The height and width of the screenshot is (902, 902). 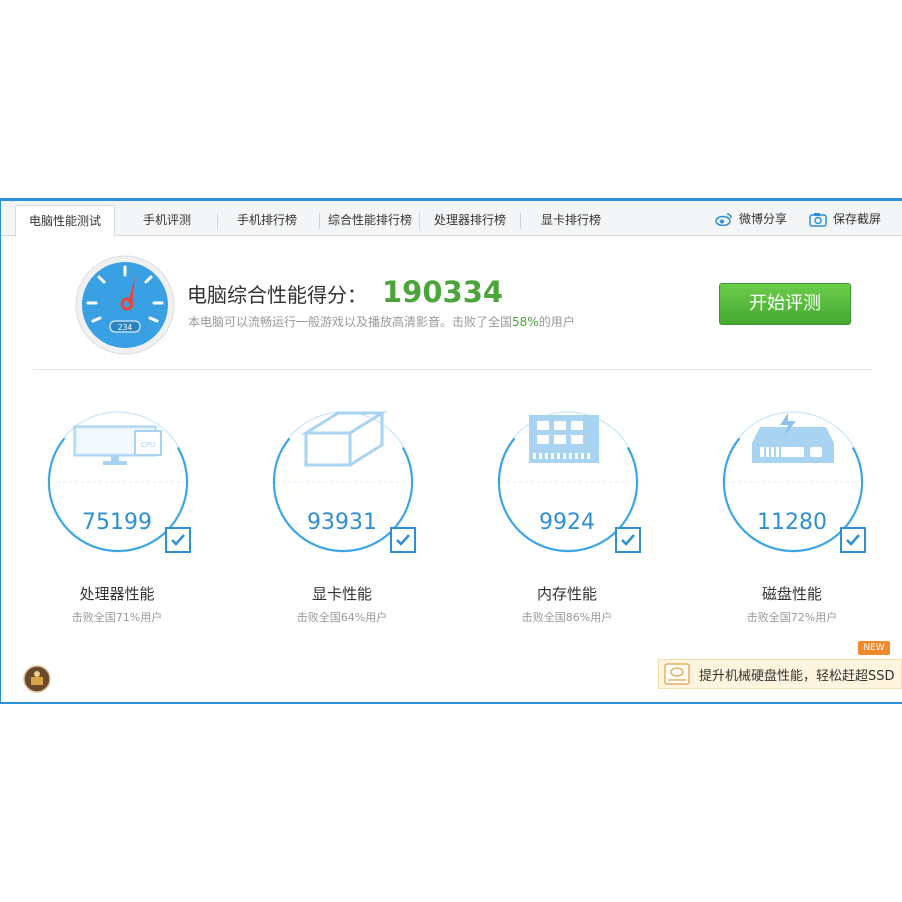 I want to click on cpu-beat-text: 击败全国71%用户, so click(x=117, y=617).